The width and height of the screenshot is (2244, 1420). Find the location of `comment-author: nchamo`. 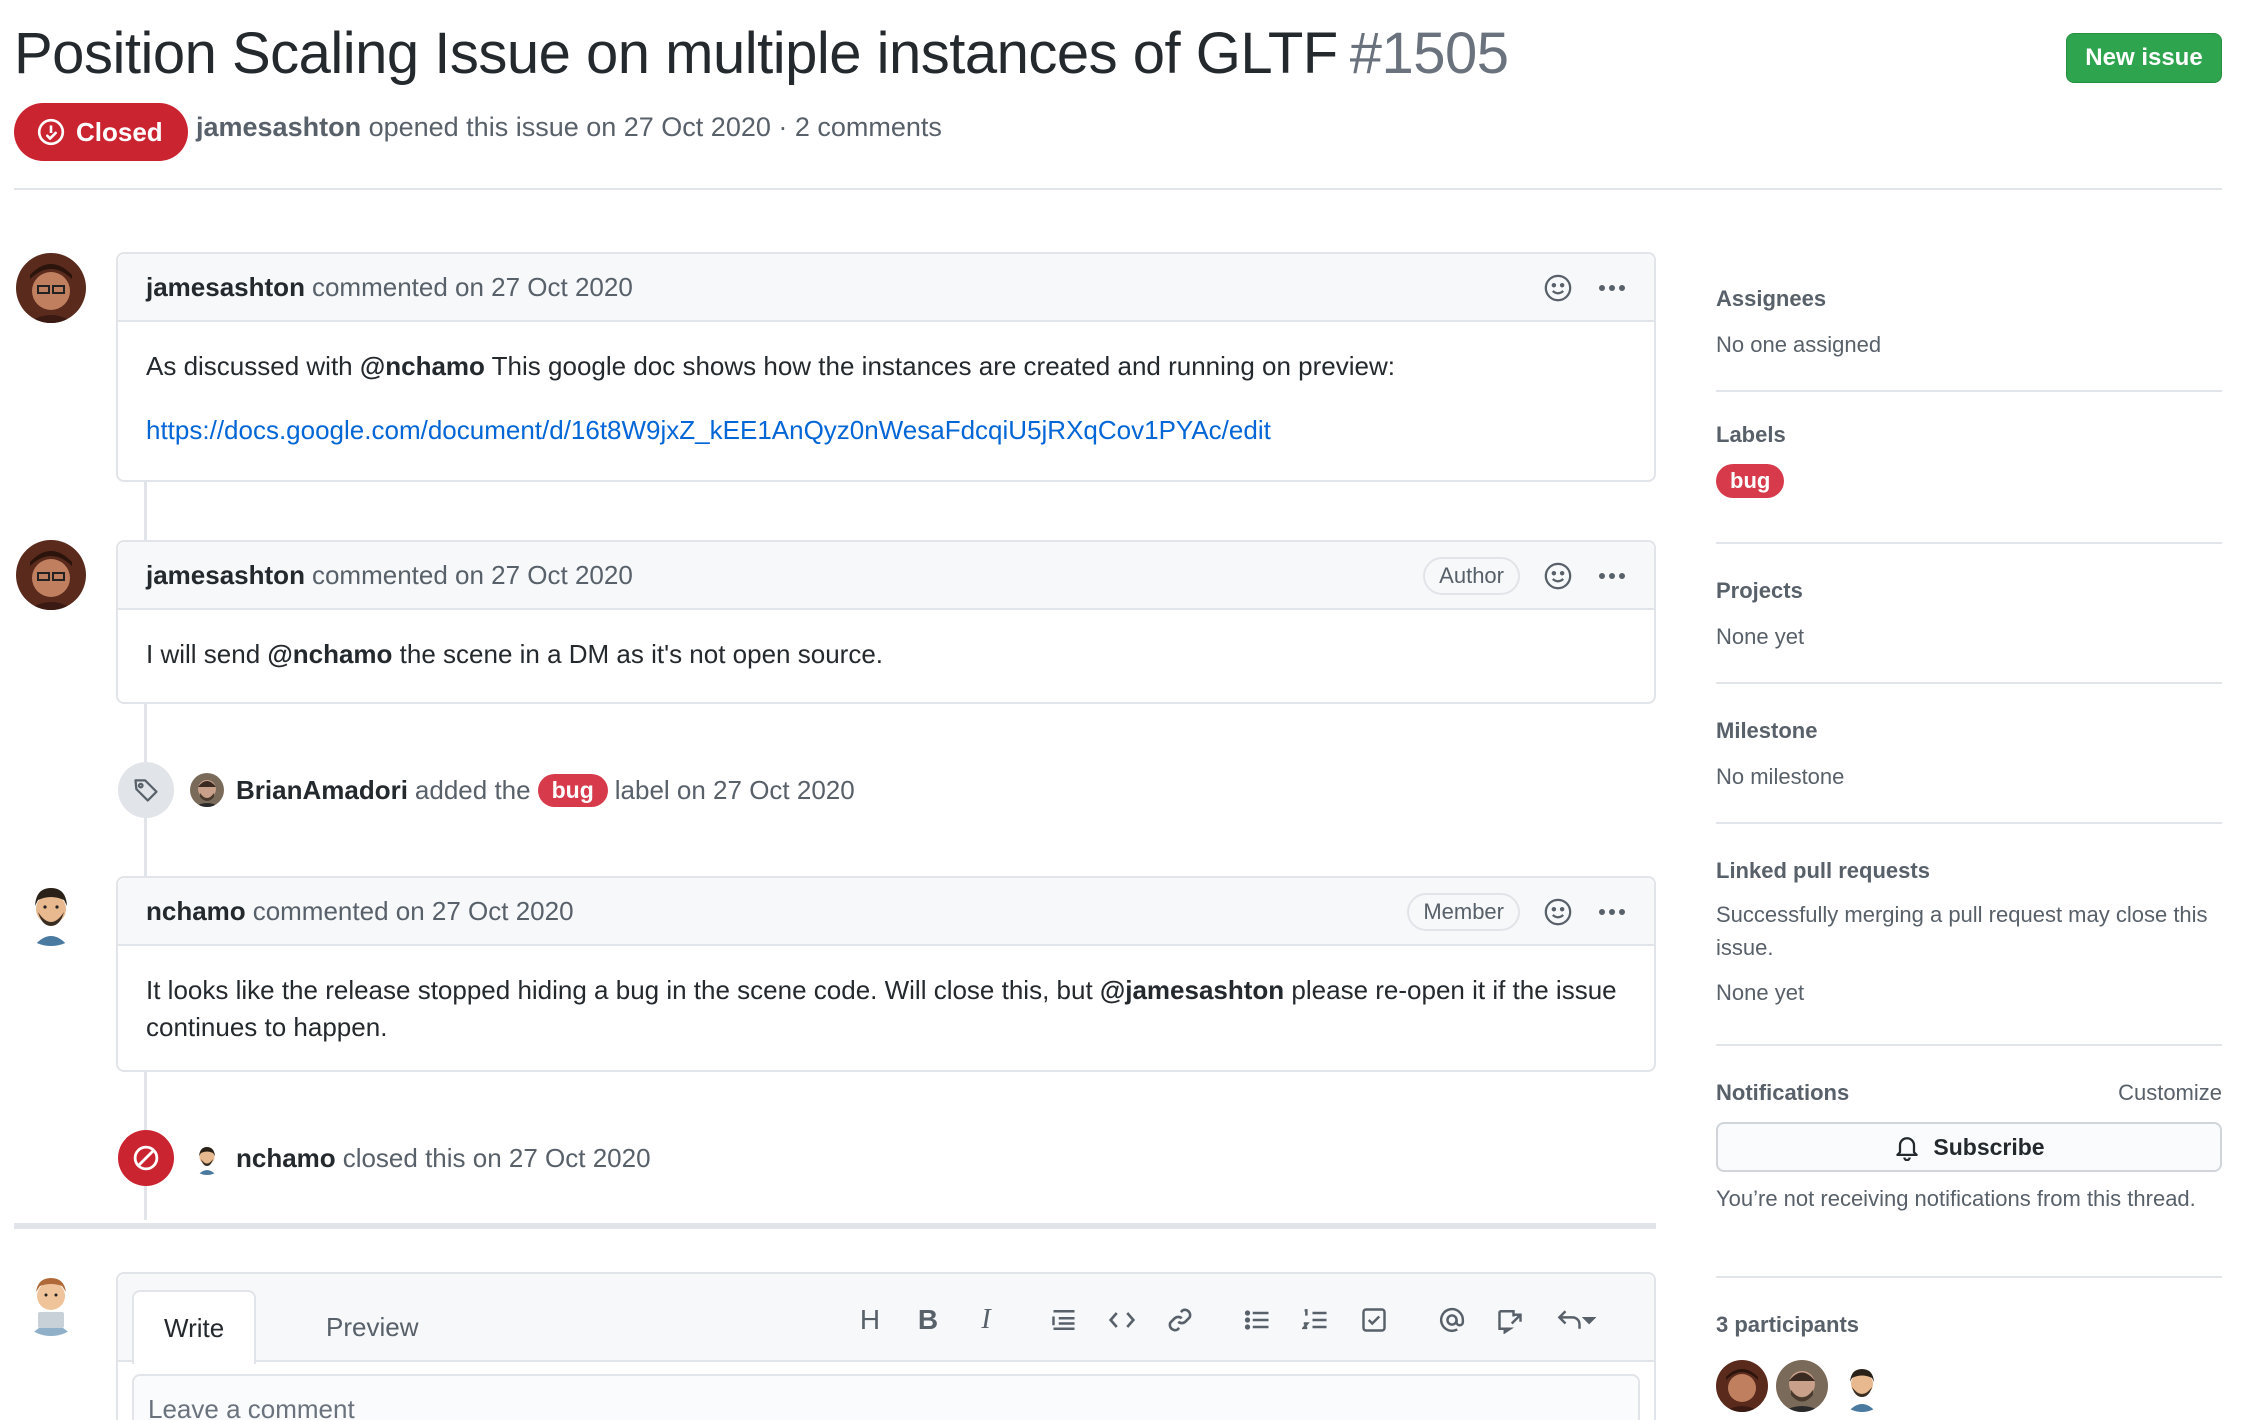

comment-author: nchamo is located at coordinates (196, 911).